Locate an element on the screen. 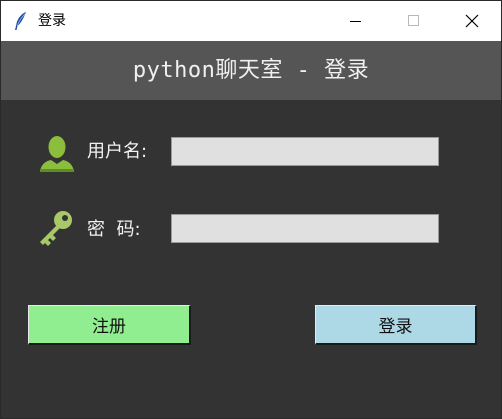 The height and width of the screenshot is (419, 502). minimize-icon is located at coordinates (355, 21).